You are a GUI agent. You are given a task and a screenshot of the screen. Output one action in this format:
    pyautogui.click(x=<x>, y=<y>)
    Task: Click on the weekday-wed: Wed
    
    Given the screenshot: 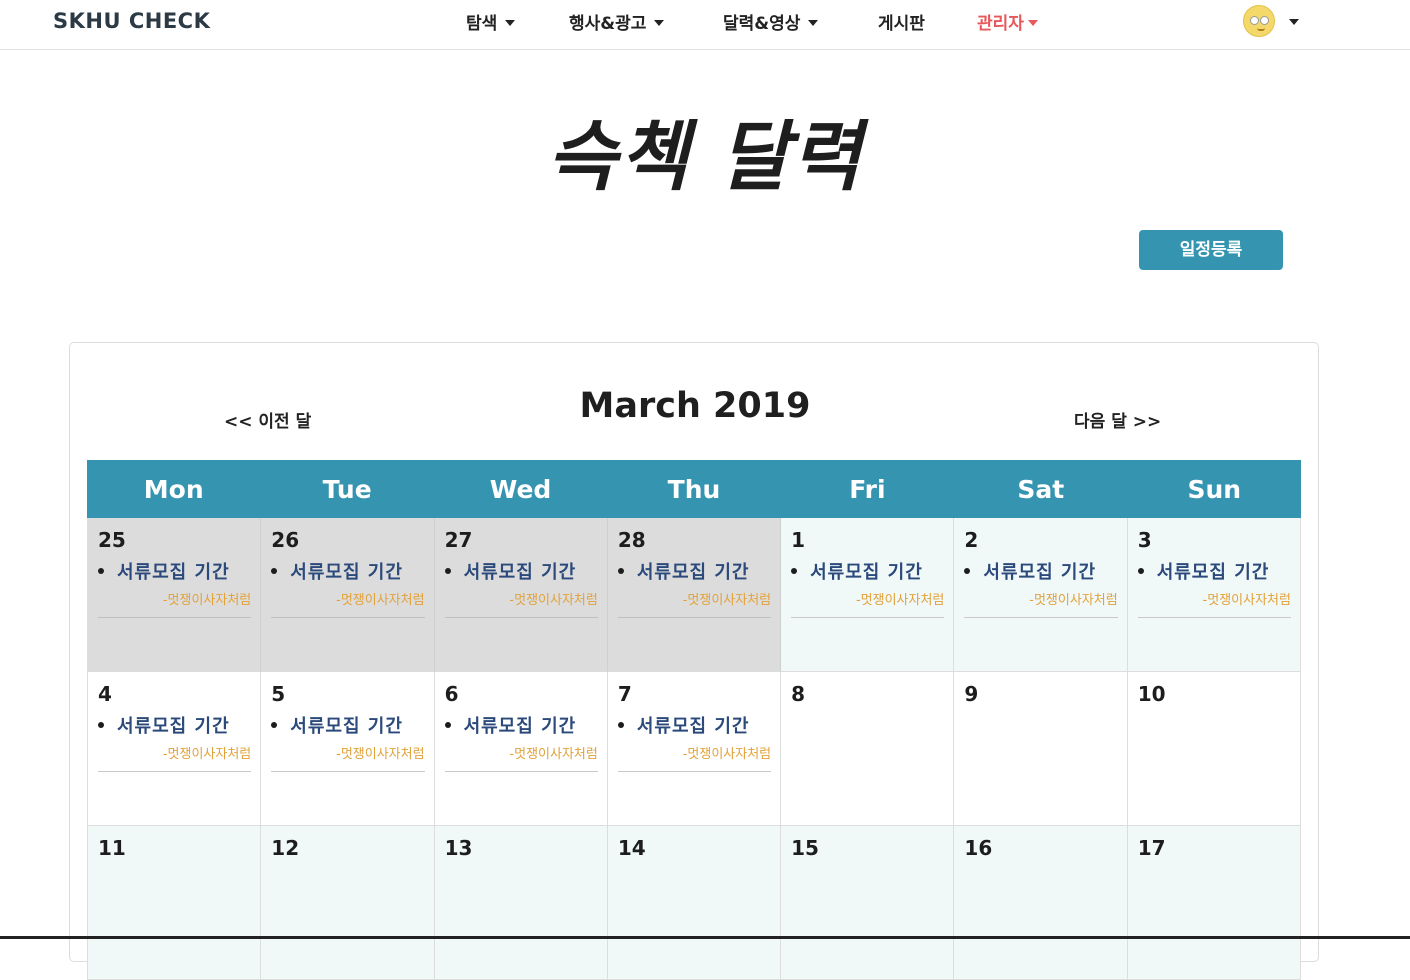 What is the action you would take?
    pyautogui.click(x=520, y=489)
    